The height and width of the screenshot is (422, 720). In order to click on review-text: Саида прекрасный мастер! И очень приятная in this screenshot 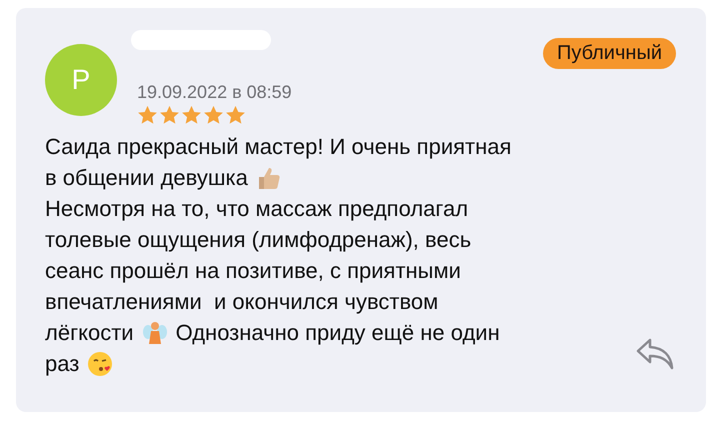, I will do `click(278, 147)`.